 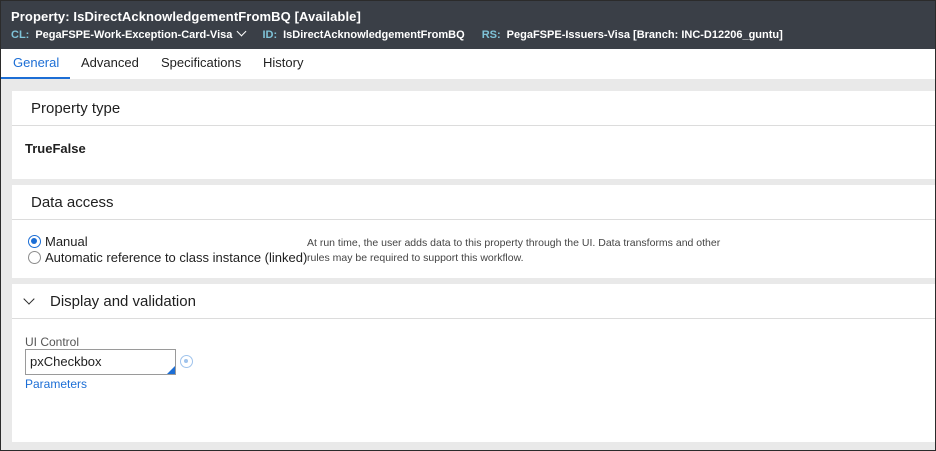 What do you see at coordinates (270, 35) in the screenshot?
I see `id-key: ID:` at bounding box center [270, 35].